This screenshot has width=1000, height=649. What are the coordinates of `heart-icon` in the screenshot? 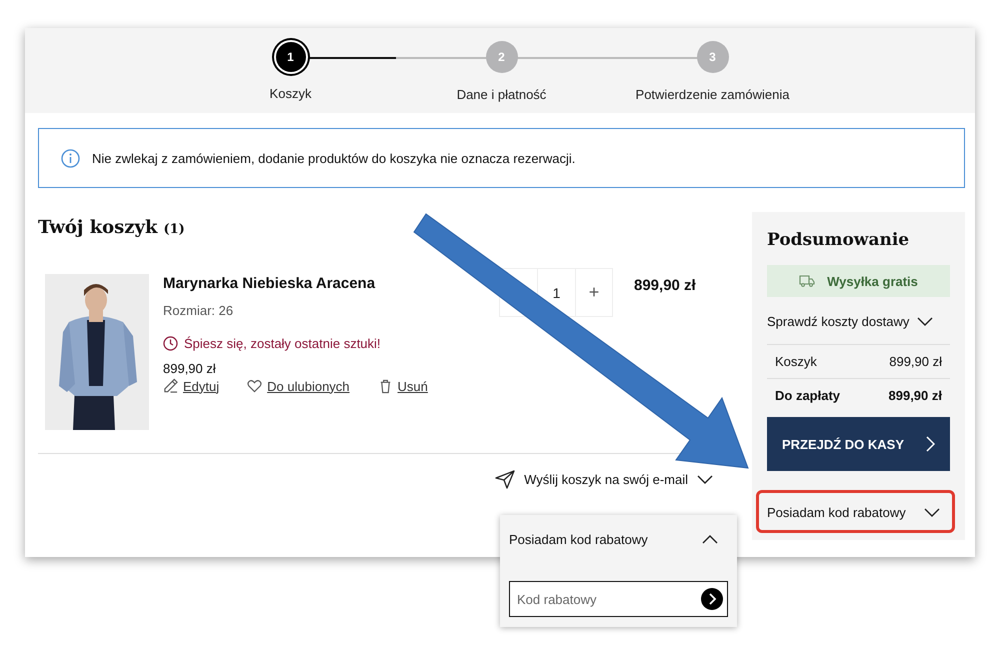 It's located at (254, 386).